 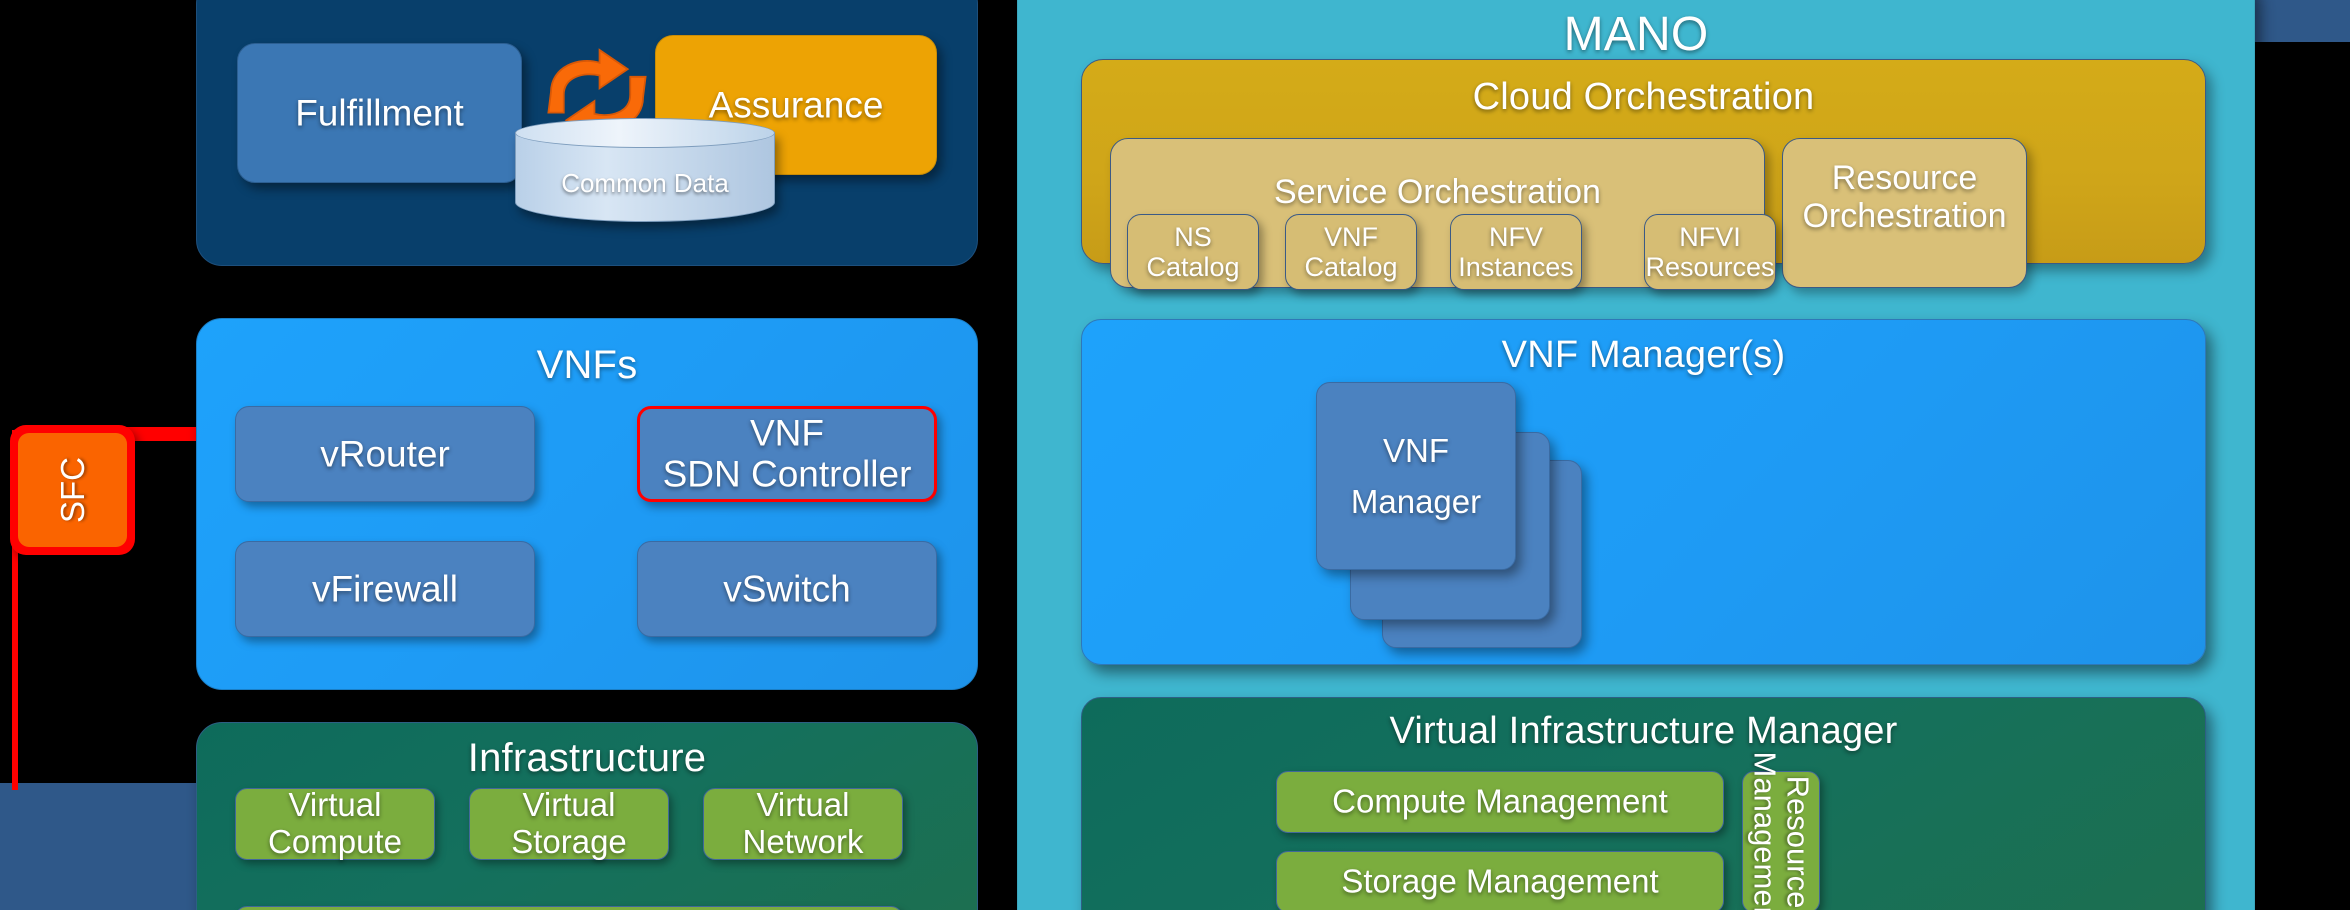 I want to click on vnfs-title: VNFs, so click(x=587, y=365).